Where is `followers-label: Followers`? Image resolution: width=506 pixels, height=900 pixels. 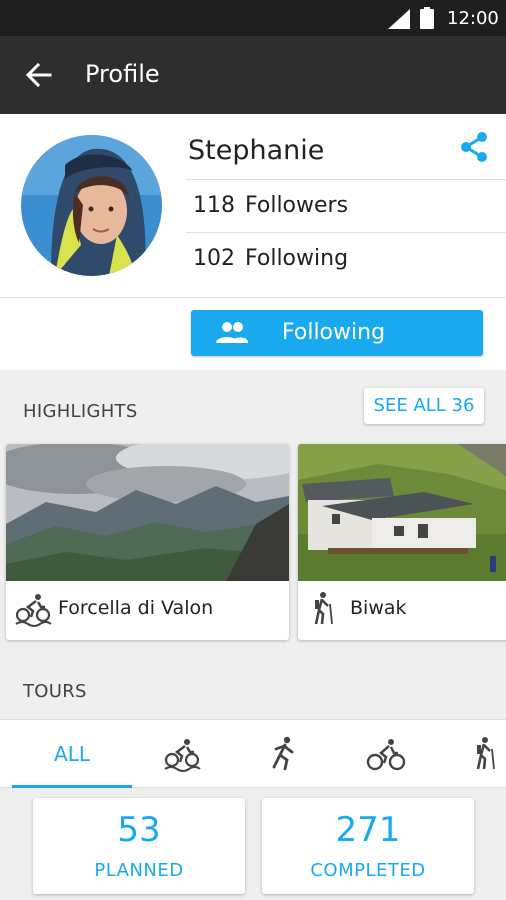
followers-label: Followers is located at coordinates (297, 205).